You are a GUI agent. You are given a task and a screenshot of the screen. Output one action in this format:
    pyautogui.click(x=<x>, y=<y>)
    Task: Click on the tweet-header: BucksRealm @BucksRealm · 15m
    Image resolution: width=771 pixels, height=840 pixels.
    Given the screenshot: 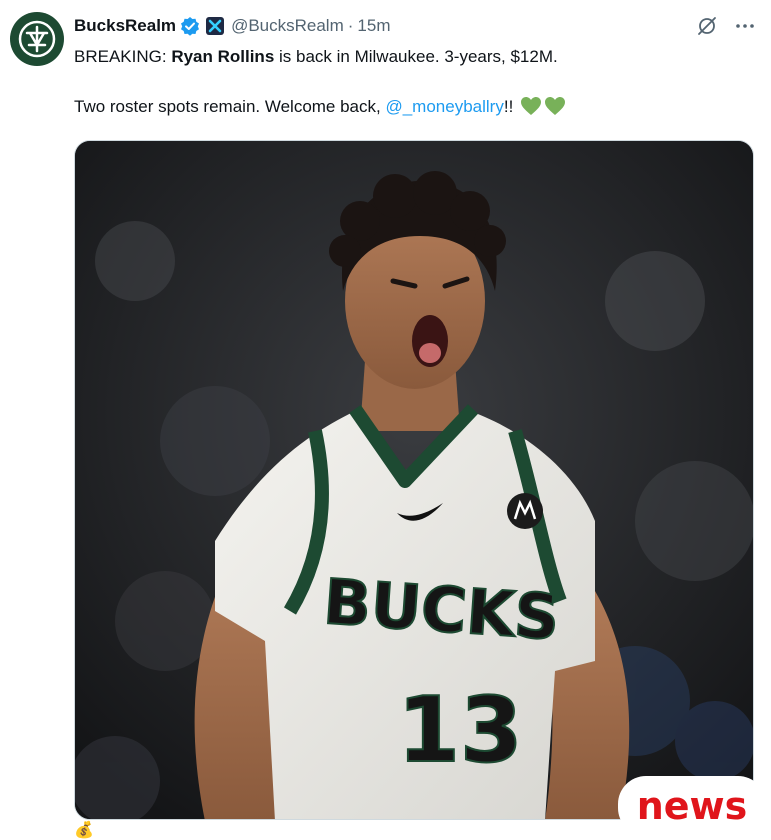 What is the action you would take?
    pyautogui.click(x=232, y=26)
    